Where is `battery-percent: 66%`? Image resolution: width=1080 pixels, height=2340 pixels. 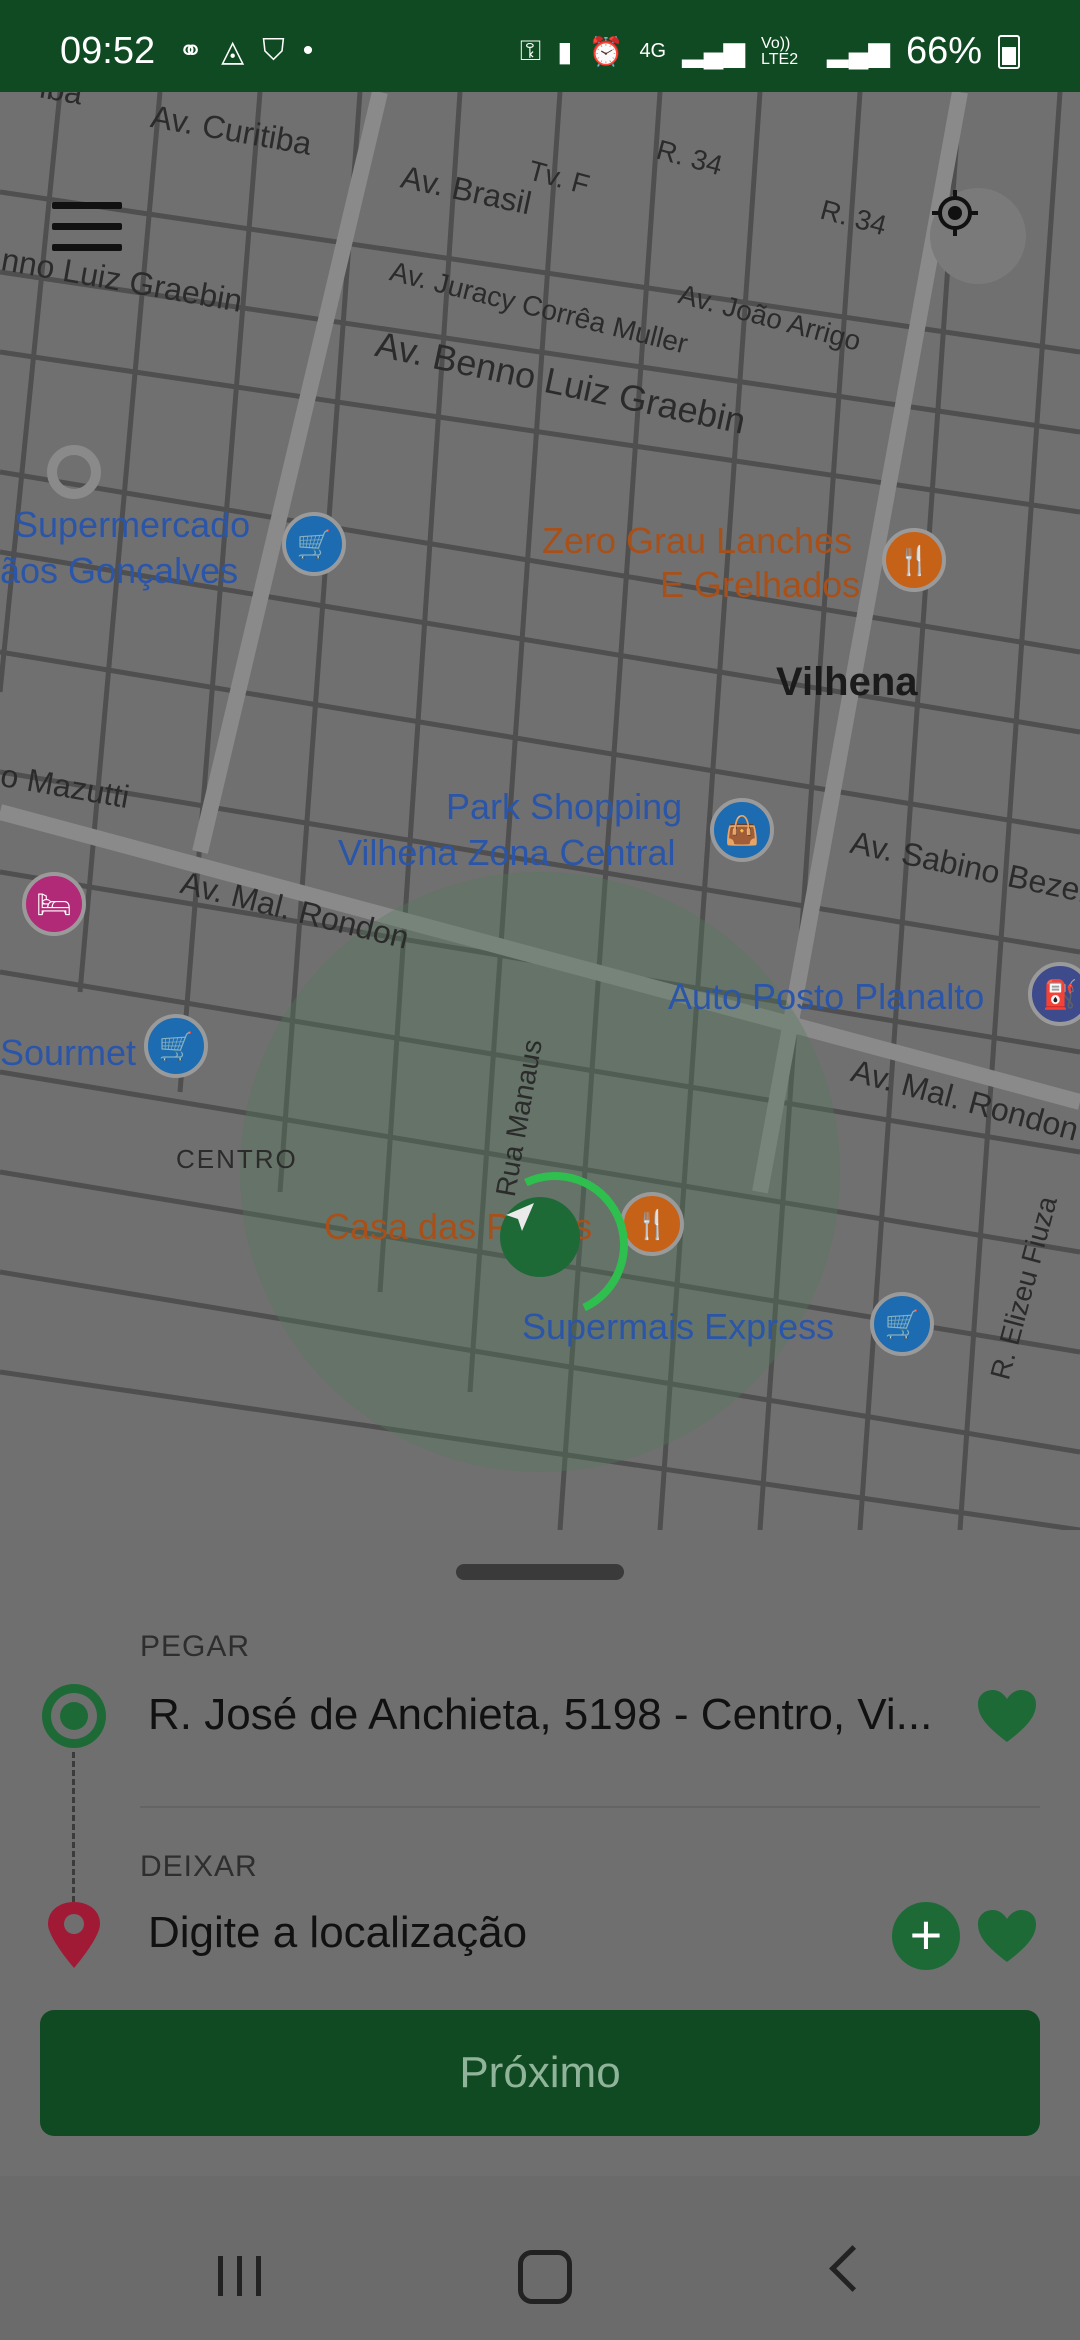 battery-percent: 66% is located at coordinates (943, 51).